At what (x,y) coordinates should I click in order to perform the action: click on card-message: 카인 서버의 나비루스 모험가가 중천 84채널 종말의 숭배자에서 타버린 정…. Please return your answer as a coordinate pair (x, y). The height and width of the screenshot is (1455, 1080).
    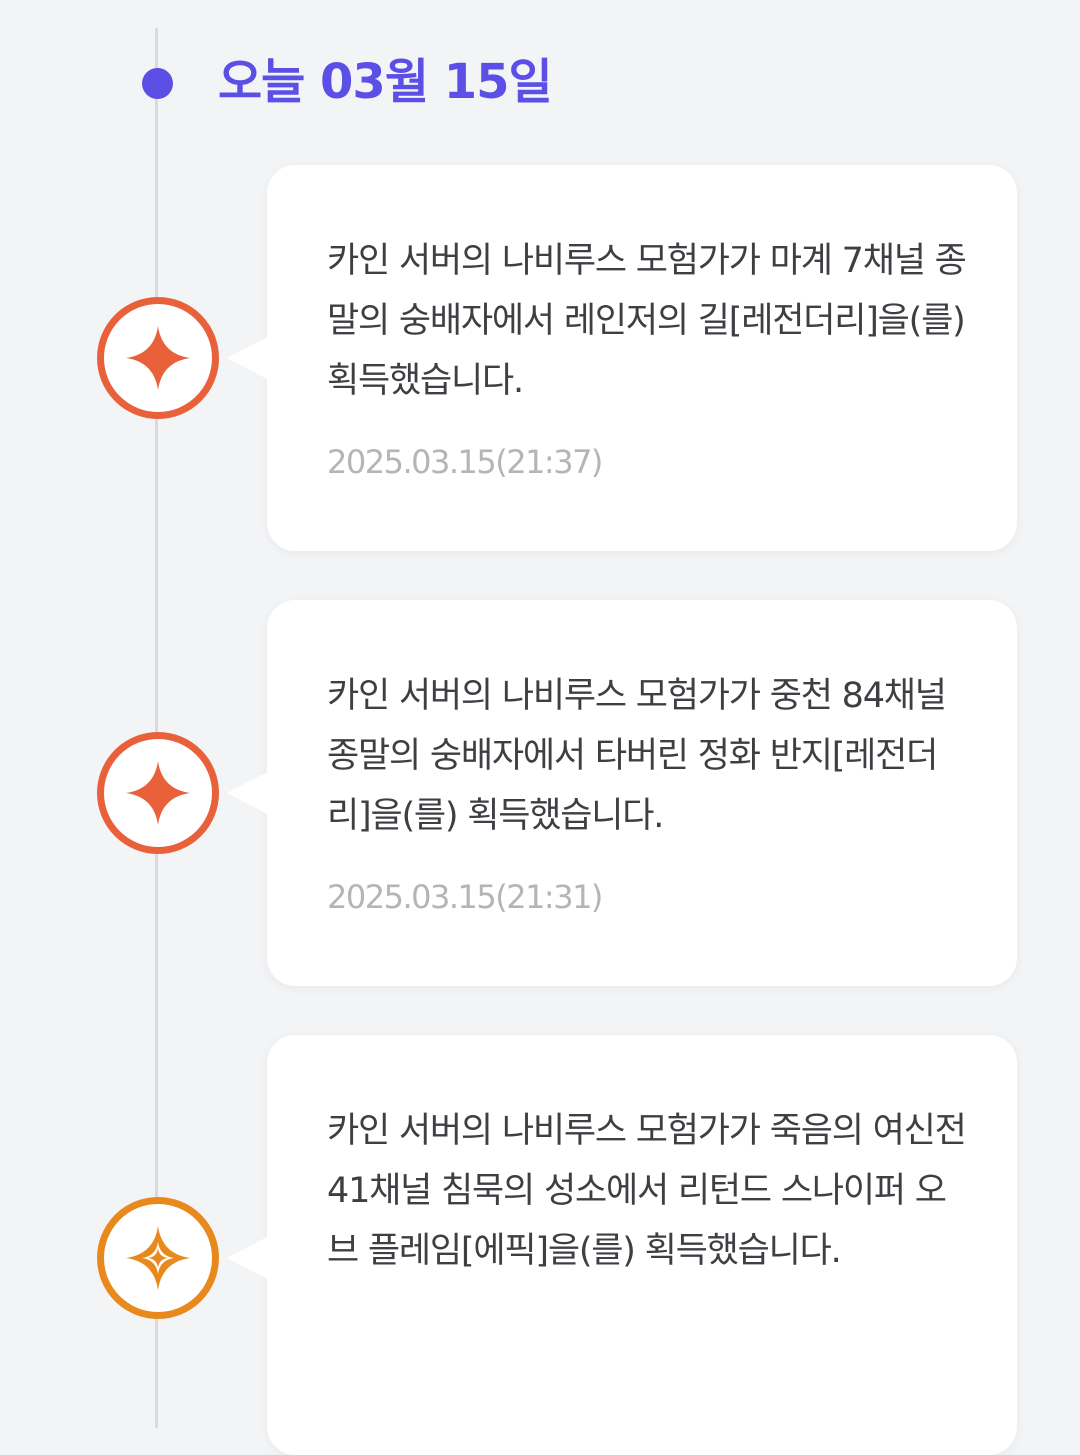
    Looking at the image, I should click on (637, 756).